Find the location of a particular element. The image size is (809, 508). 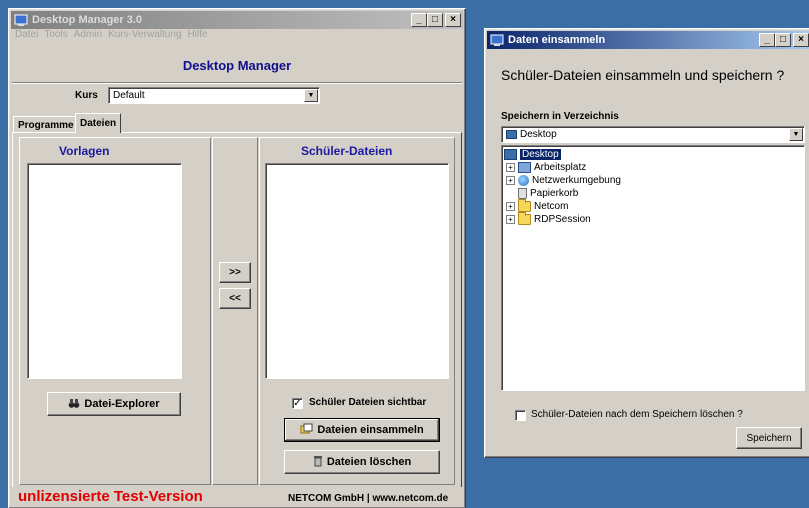

tree-item-netzwerkumgebung: + Netzwerkumgebung is located at coordinates (563, 180).